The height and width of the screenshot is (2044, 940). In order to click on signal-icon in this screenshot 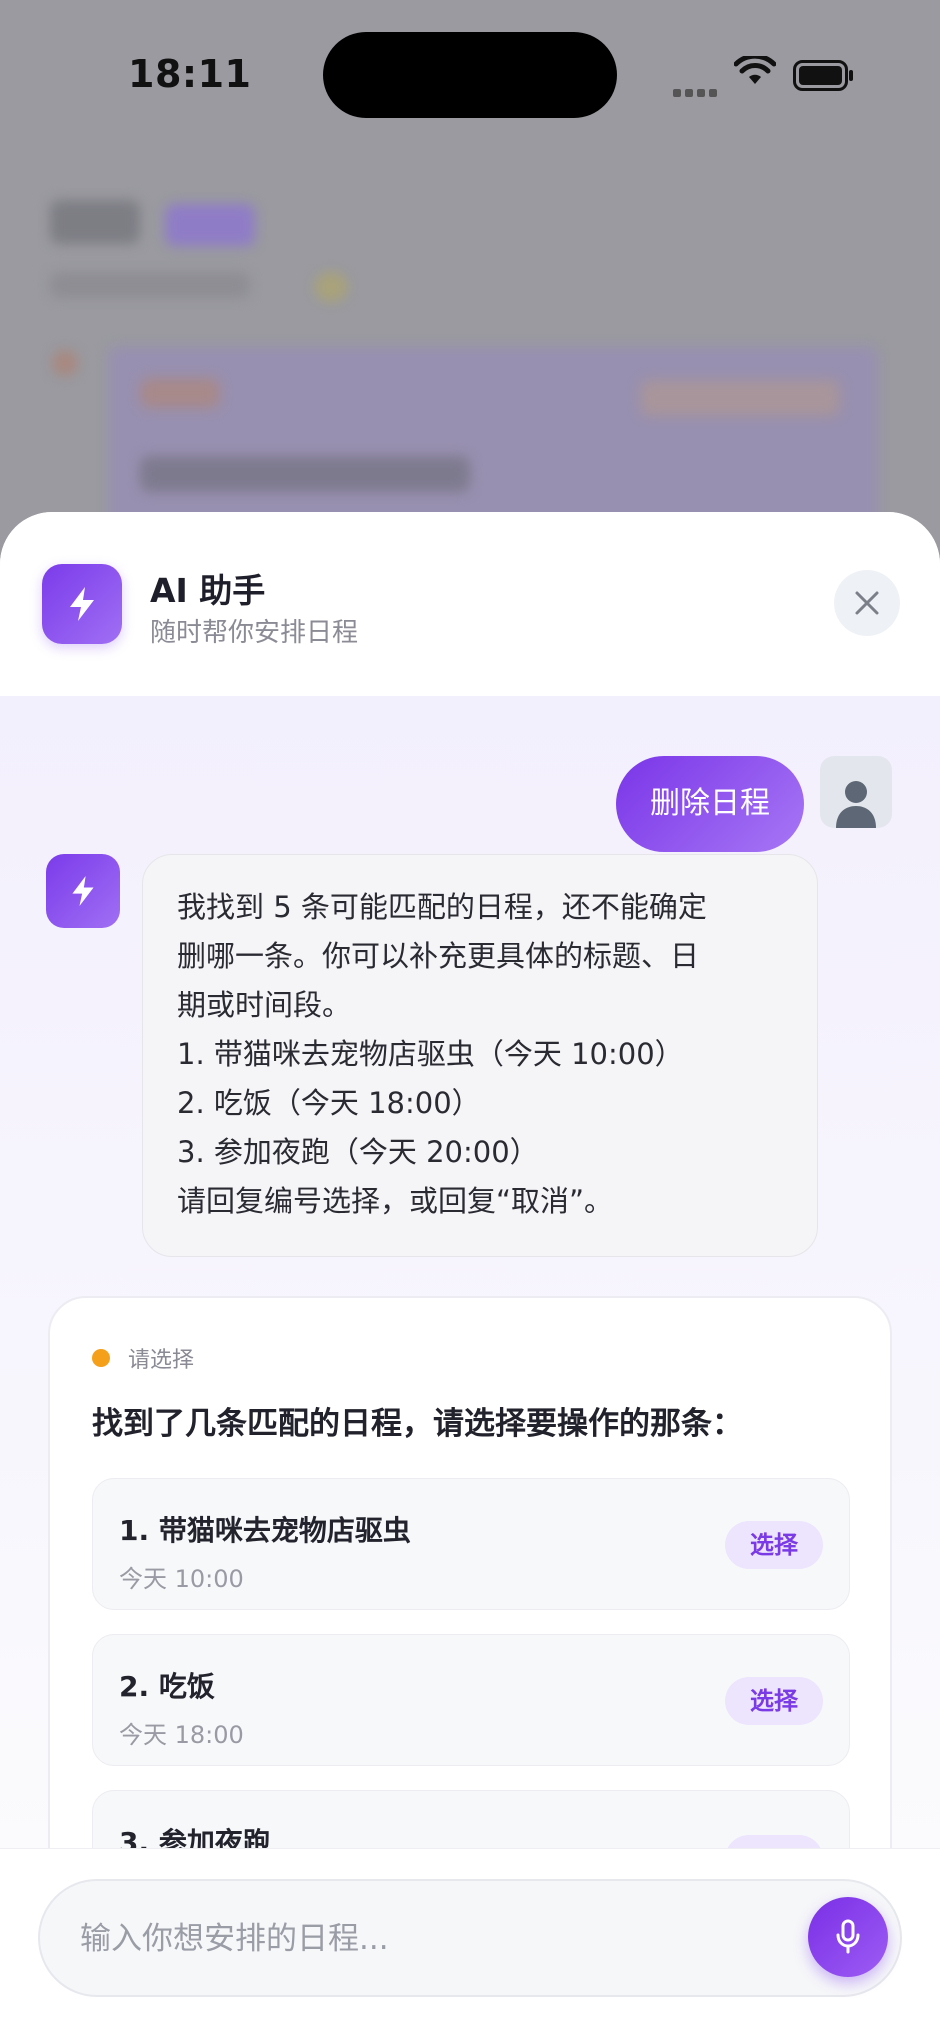, I will do `click(697, 91)`.